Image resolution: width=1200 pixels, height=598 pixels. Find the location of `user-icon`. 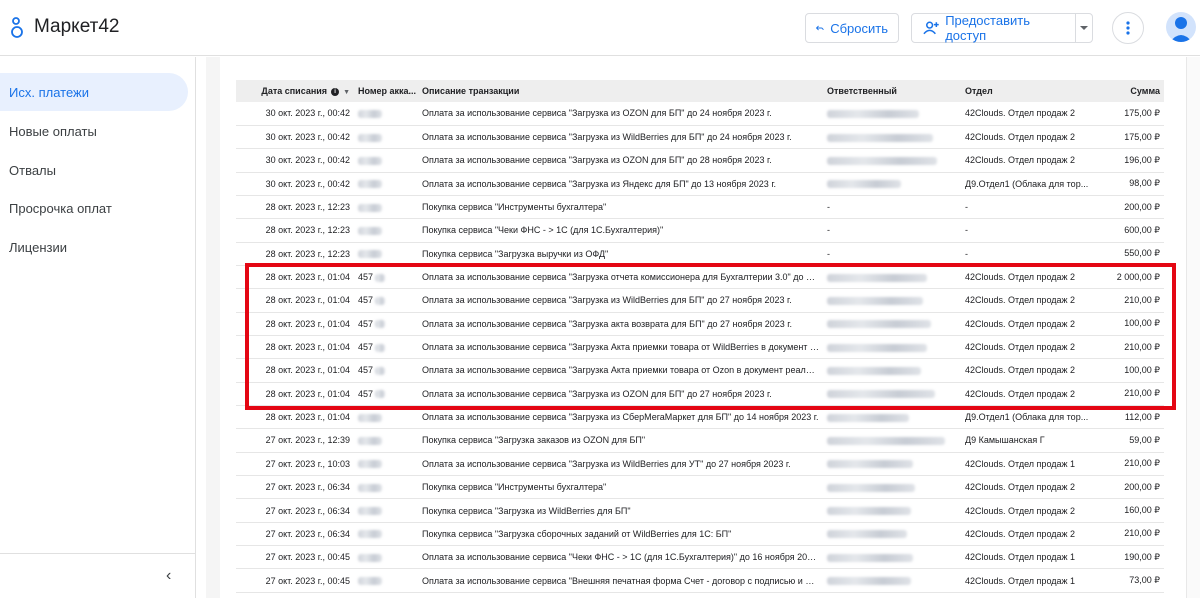

user-icon is located at coordinates (1181, 29).